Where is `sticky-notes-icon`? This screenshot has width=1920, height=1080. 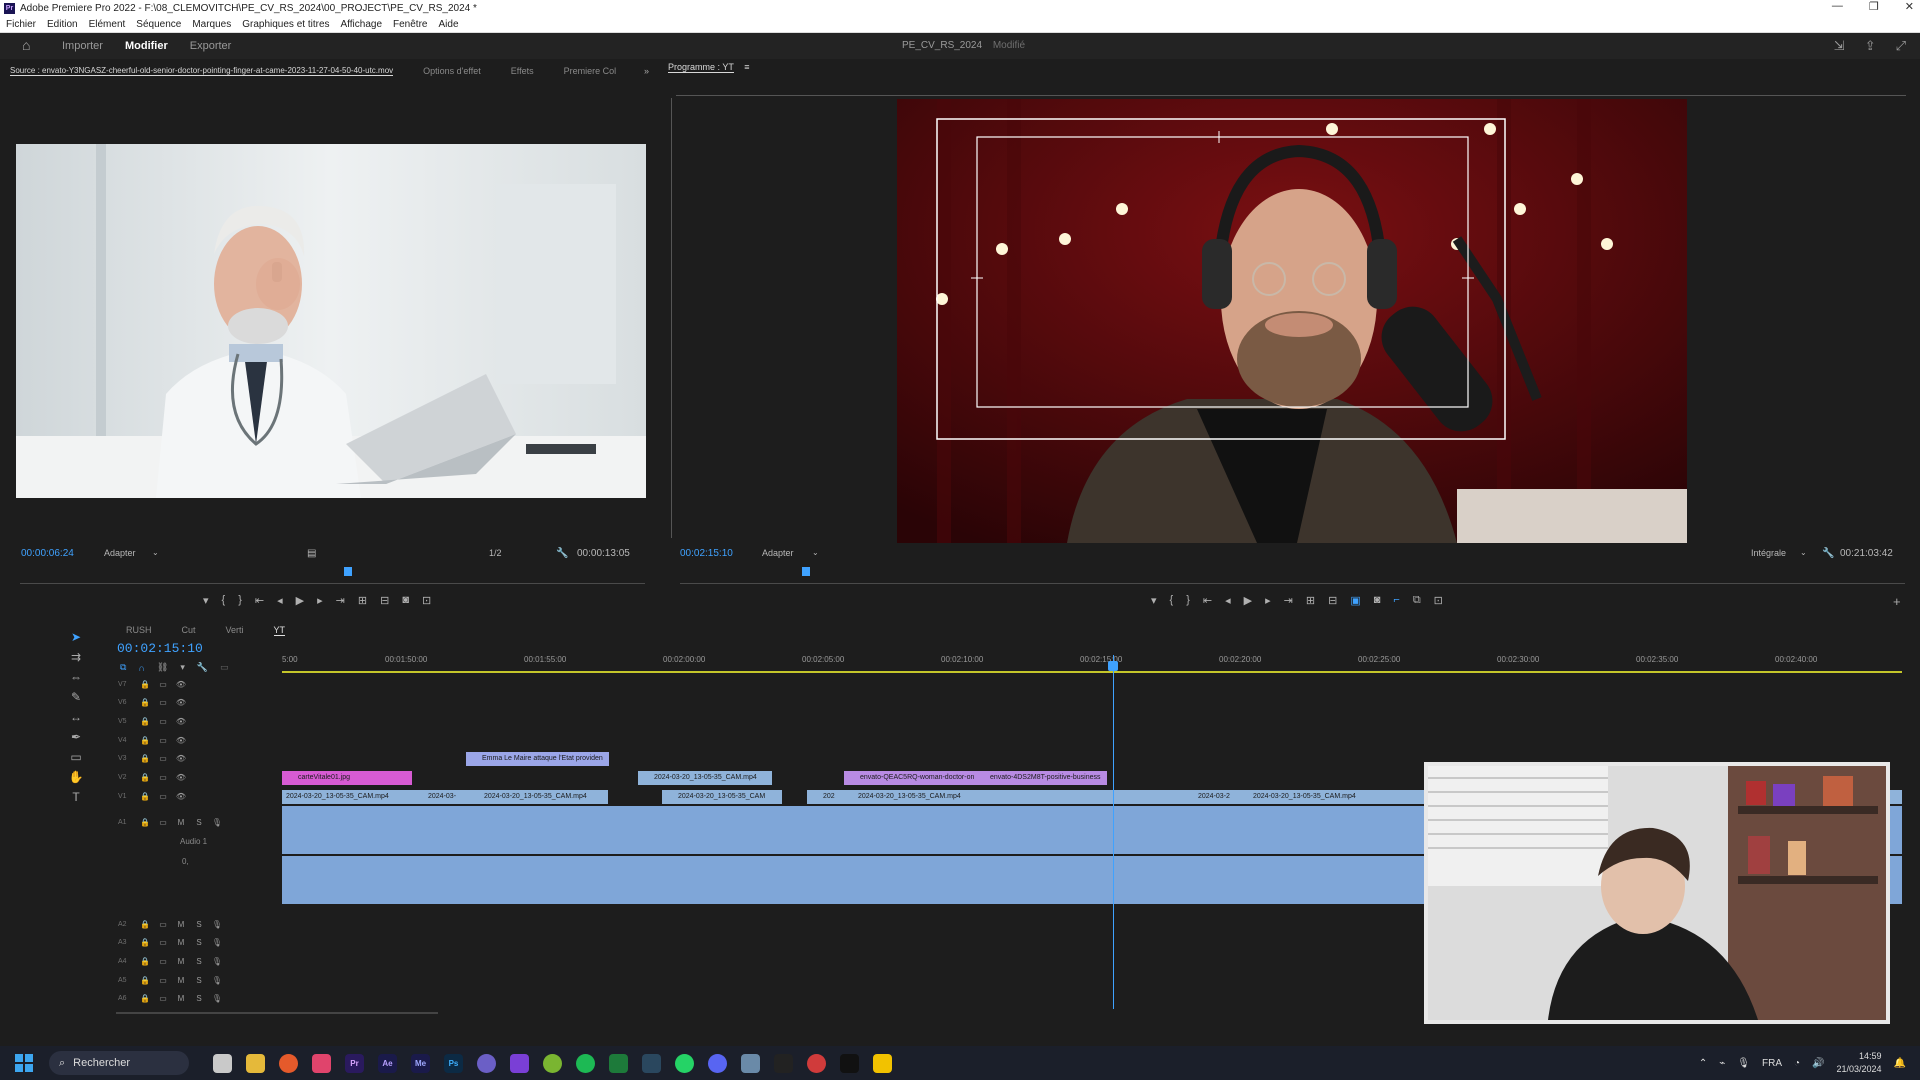
sticky-notes-icon is located at coordinates (882, 1063).